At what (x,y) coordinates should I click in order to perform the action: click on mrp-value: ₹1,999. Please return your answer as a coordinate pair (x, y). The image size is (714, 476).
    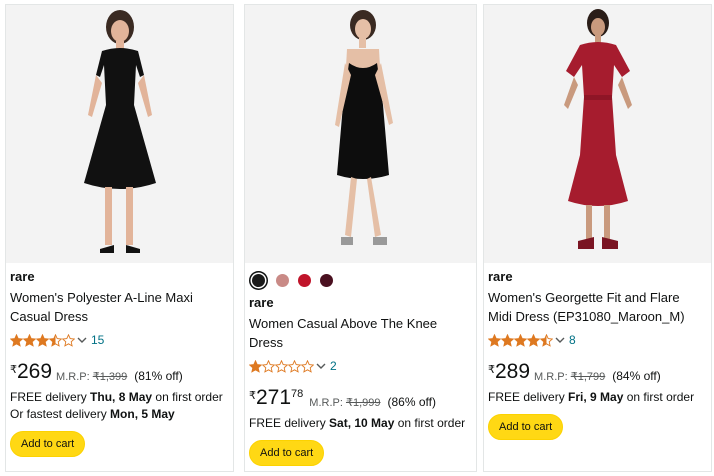
    Looking at the image, I should click on (363, 403).